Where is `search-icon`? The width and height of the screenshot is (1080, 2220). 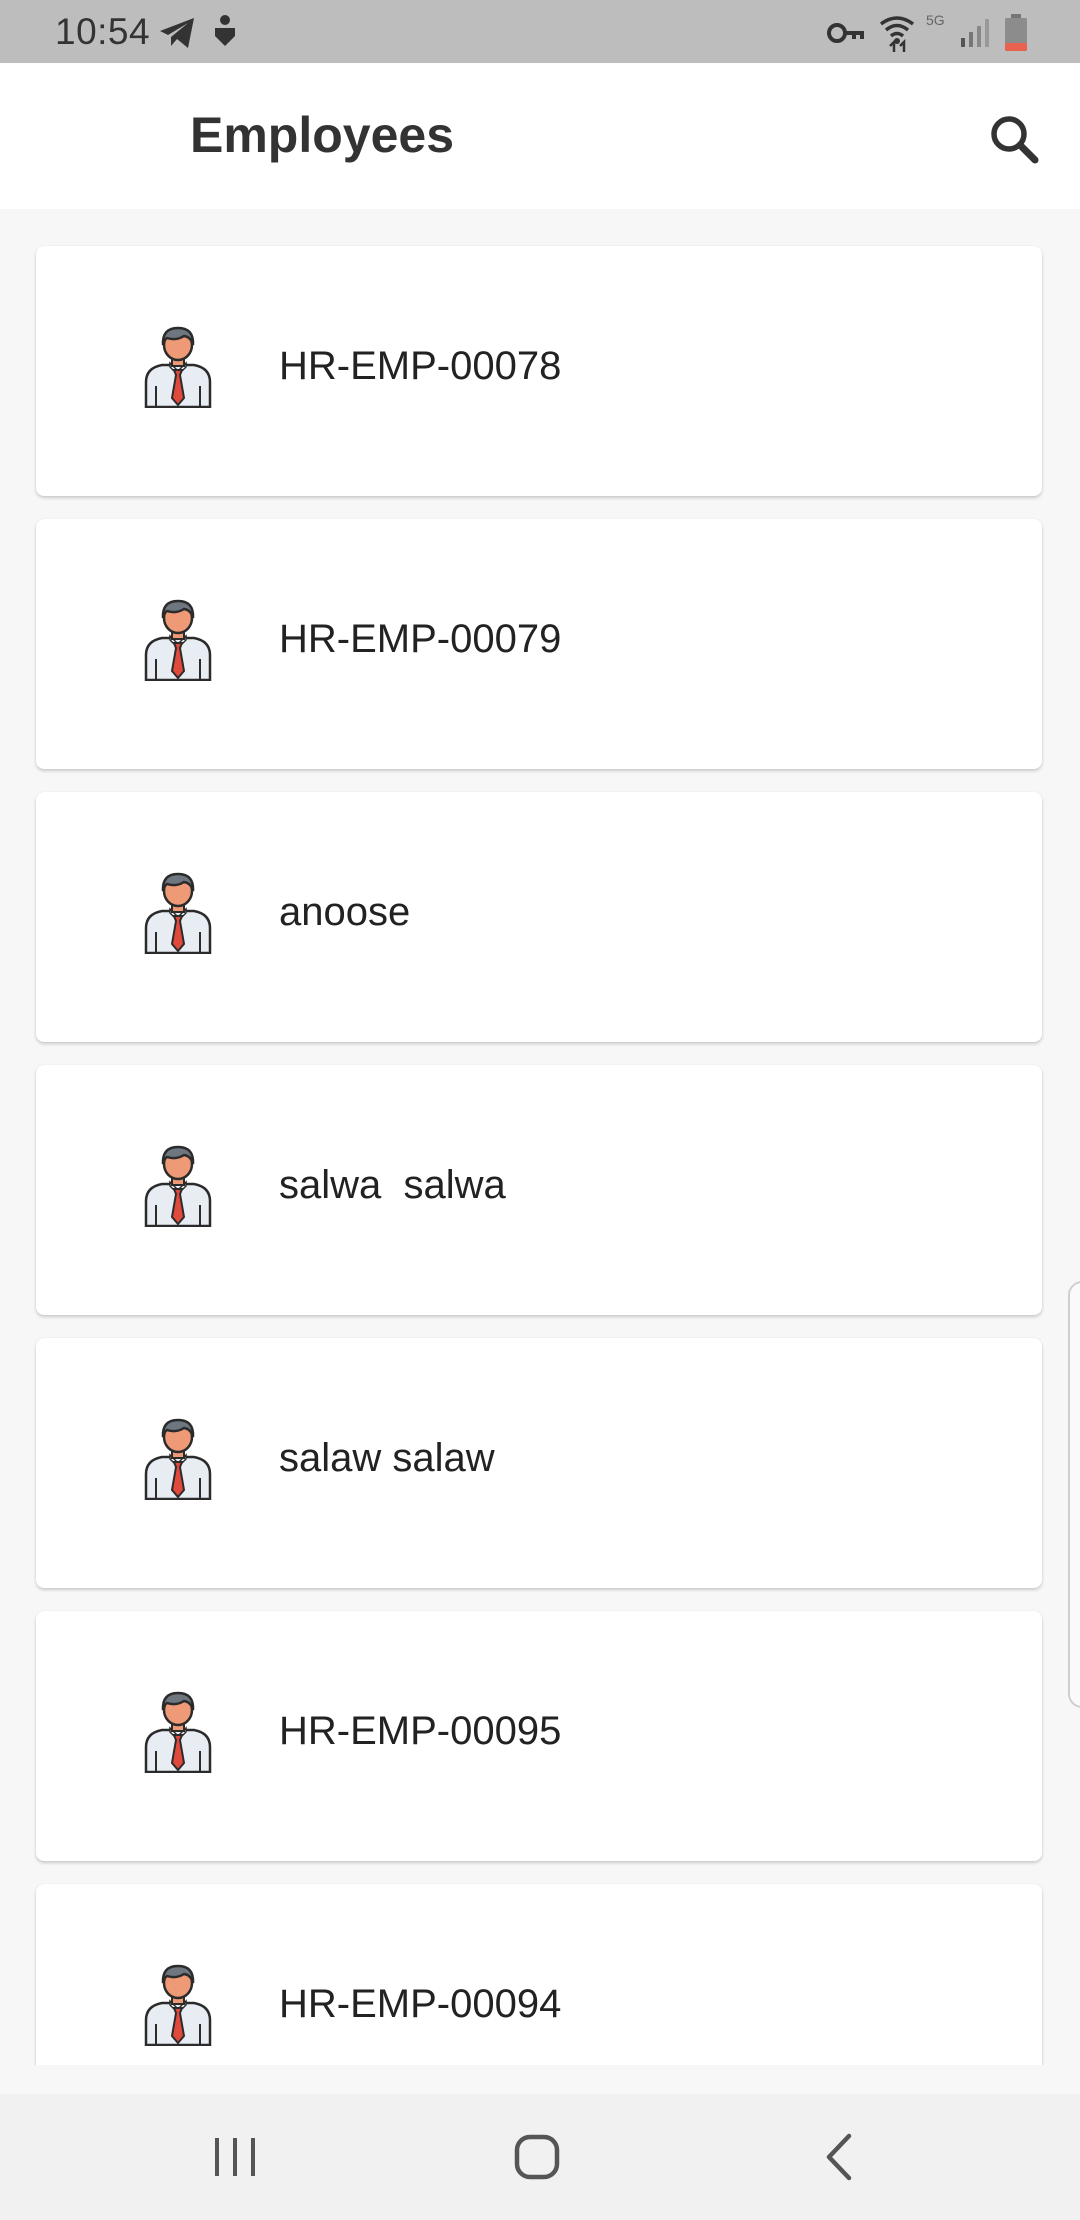
search-icon is located at coordinates (1015, 140).